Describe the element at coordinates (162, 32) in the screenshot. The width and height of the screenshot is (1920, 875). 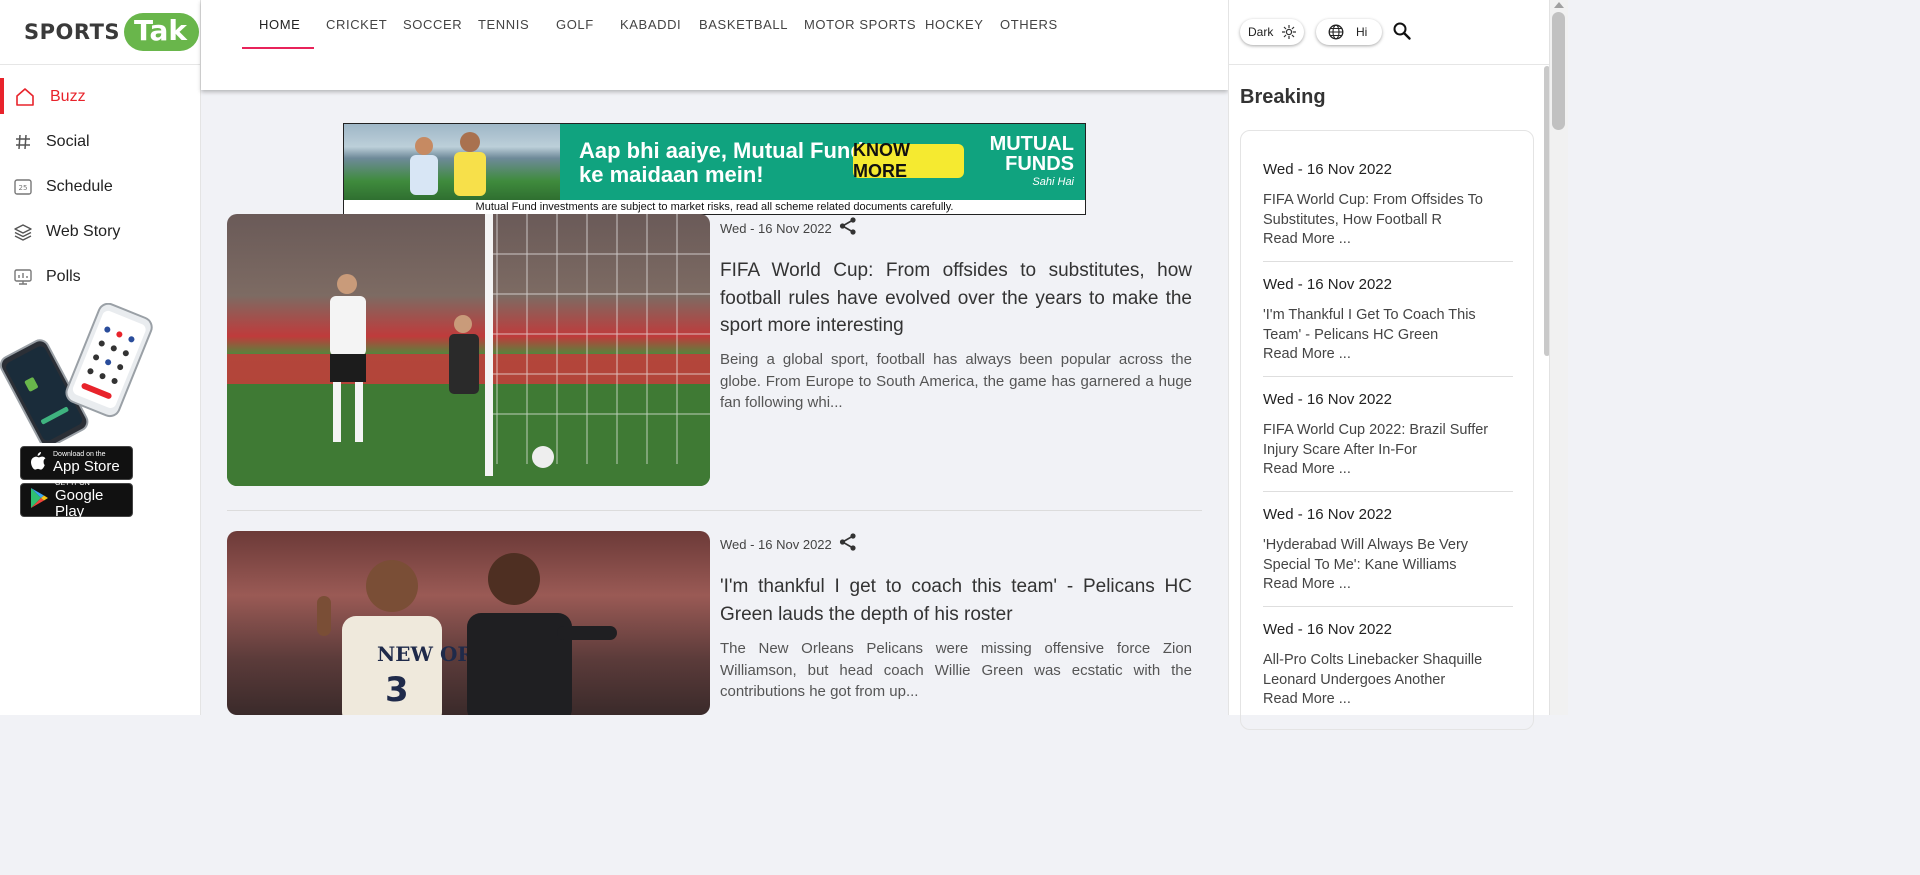
I see `logo-tak-text: Tak` at that location.